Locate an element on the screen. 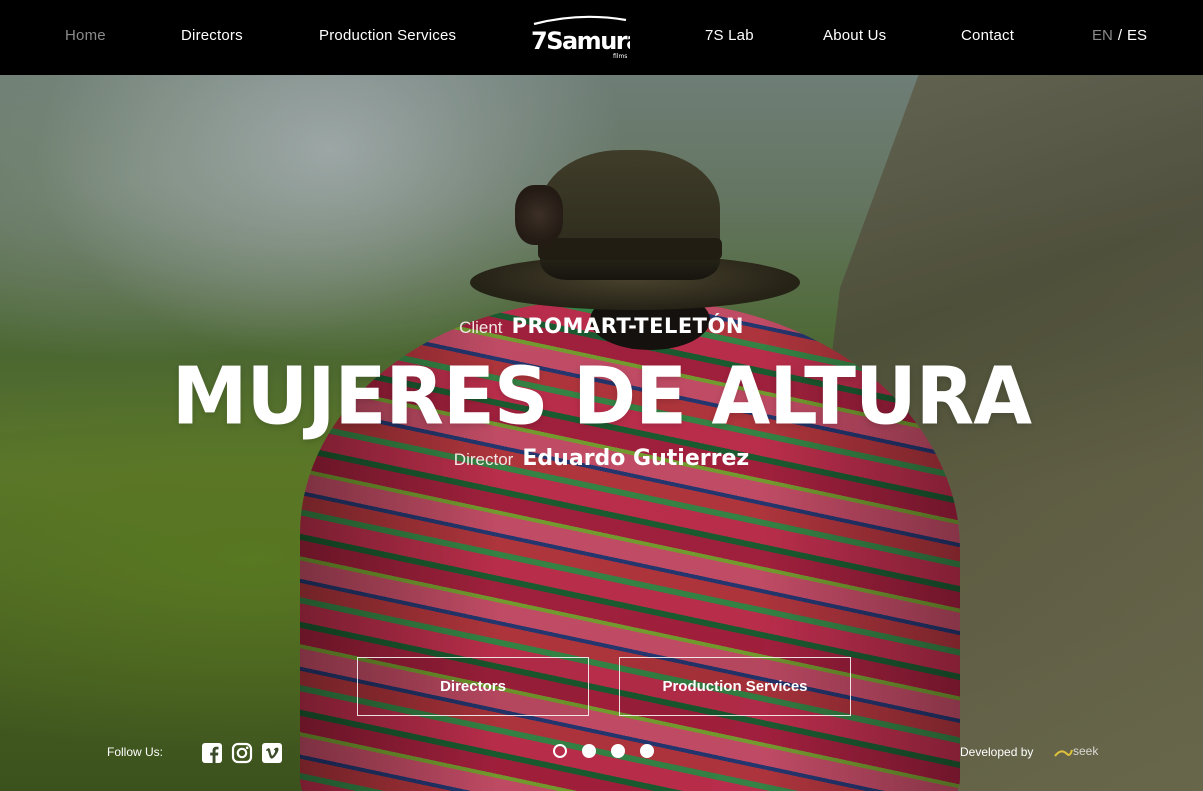  lang-es: ES is located at coordinates (1137, 35).